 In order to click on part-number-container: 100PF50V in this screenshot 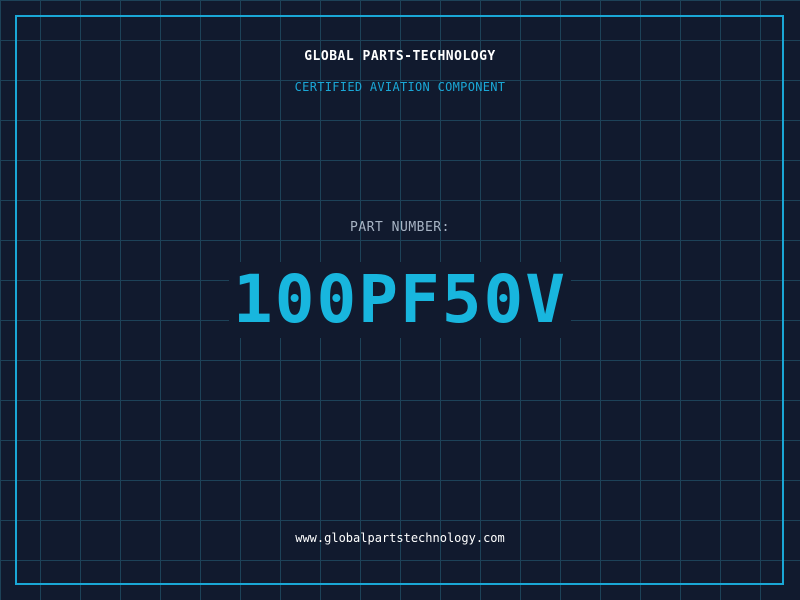, I will do `click(400, 300)`.